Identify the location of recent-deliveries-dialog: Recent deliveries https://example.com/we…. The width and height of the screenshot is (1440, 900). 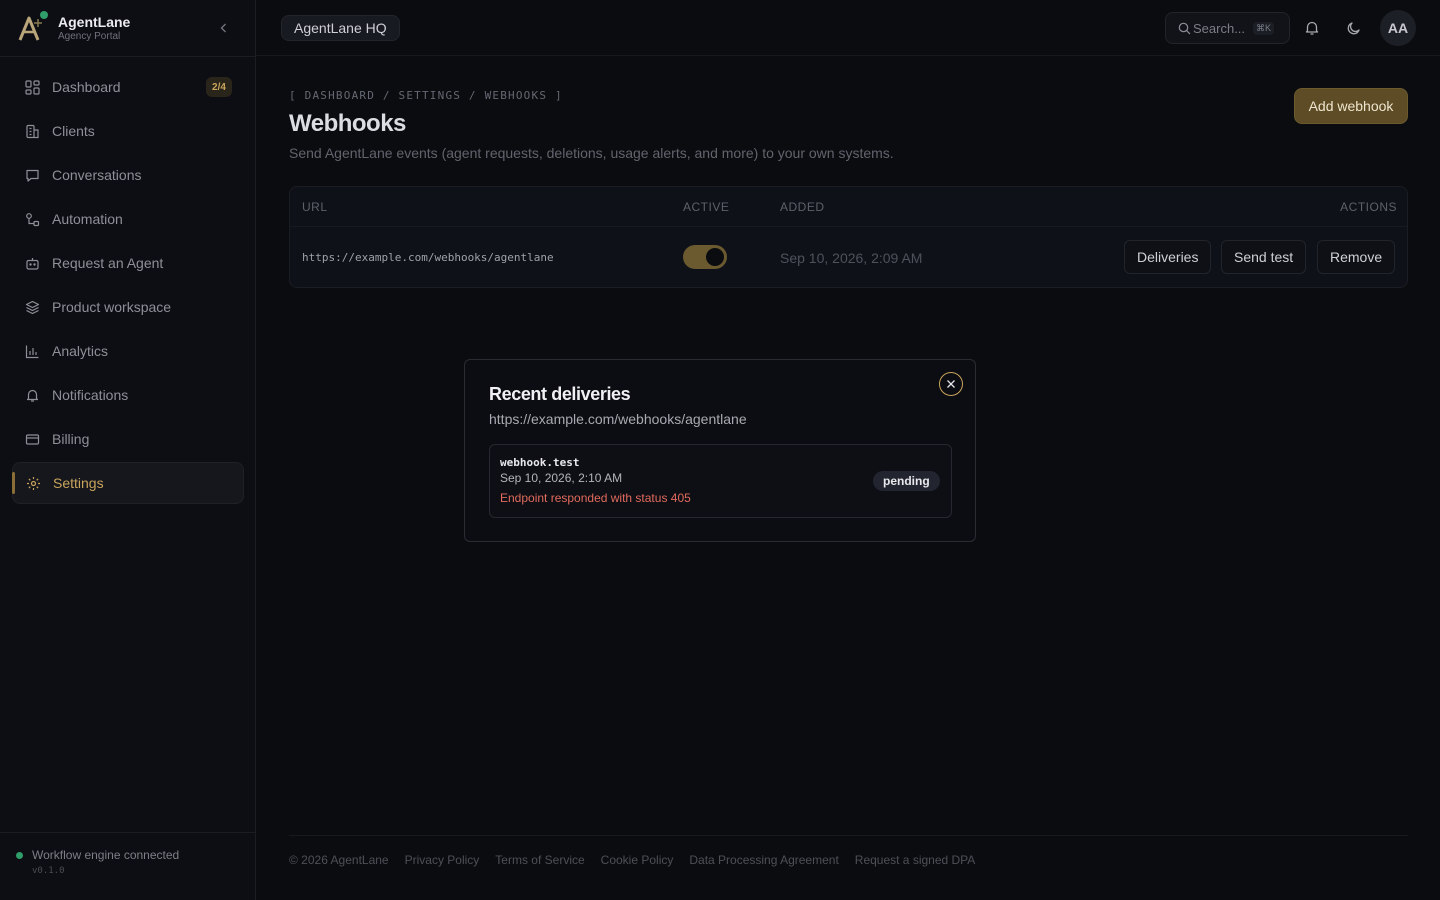
(720, 450).